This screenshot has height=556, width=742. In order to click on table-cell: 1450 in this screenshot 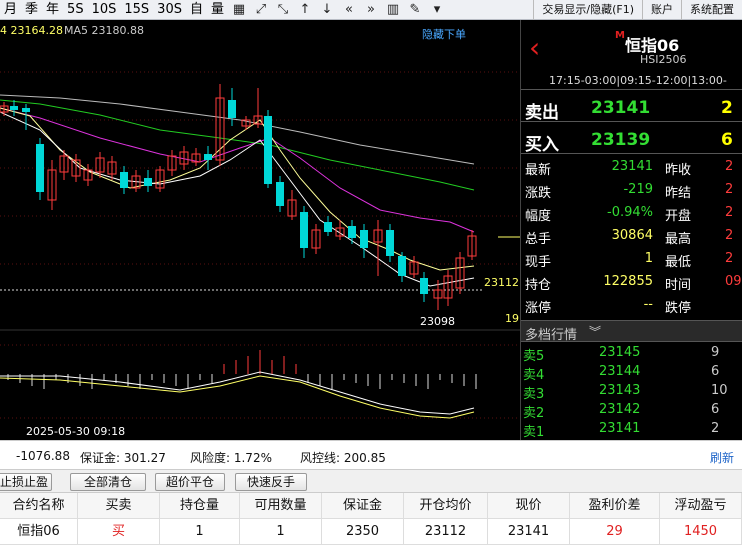, I will do `click(701, 532)`.